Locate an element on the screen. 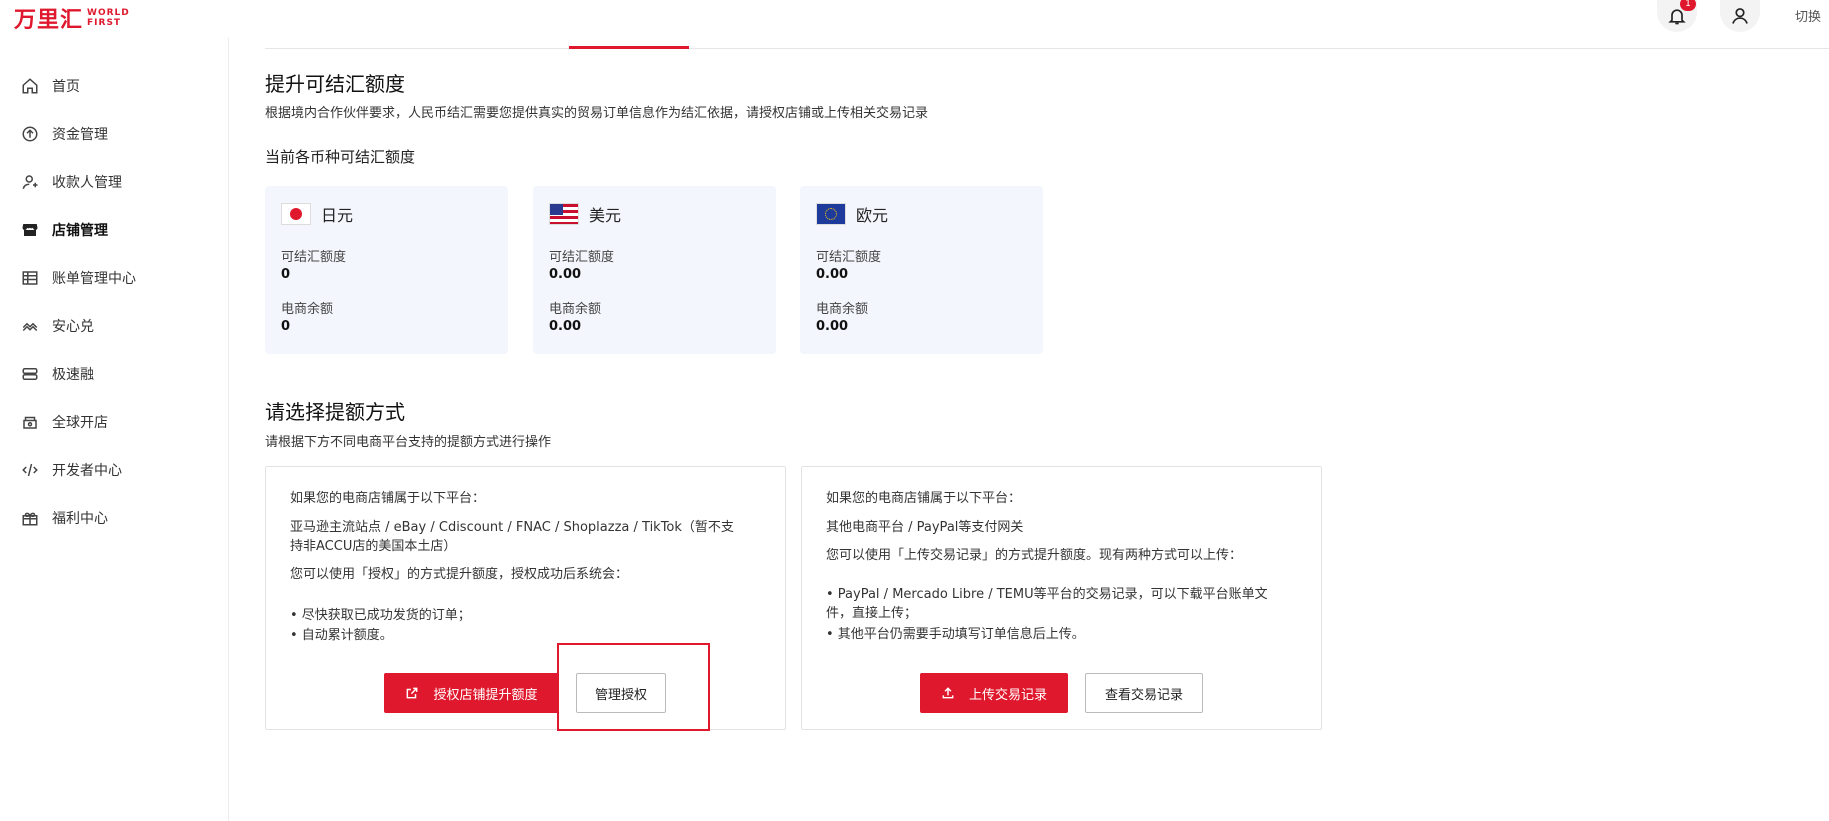 The width and height of the screenshot is (1829, 821). view-records-button: 查看交易记录 is located at coordinates (1144, 693).